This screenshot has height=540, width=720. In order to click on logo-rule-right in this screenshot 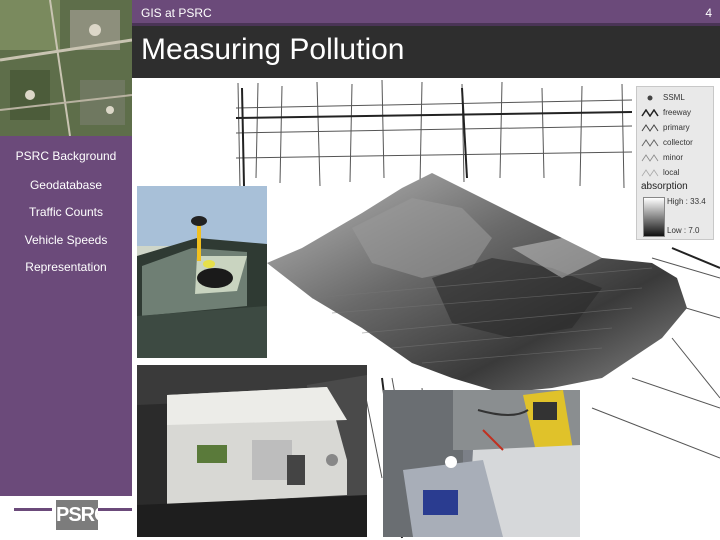, I will do `click(115, 509)`.